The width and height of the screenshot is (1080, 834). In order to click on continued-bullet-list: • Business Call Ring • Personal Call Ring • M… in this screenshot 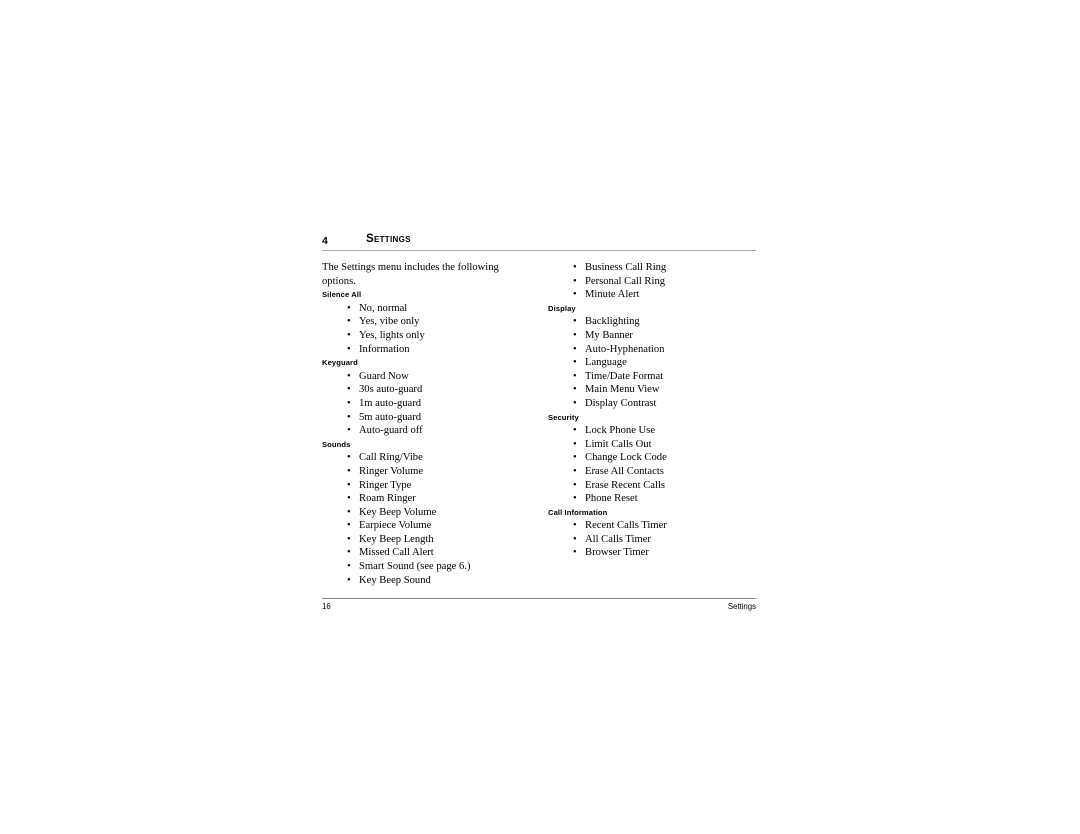, I will do `click(653, 281)`.